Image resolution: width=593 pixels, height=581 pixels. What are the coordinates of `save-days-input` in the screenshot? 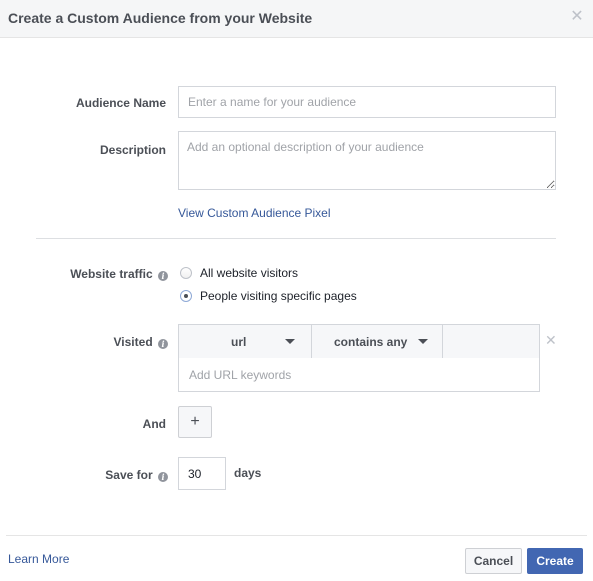 It's located at (202, 473).